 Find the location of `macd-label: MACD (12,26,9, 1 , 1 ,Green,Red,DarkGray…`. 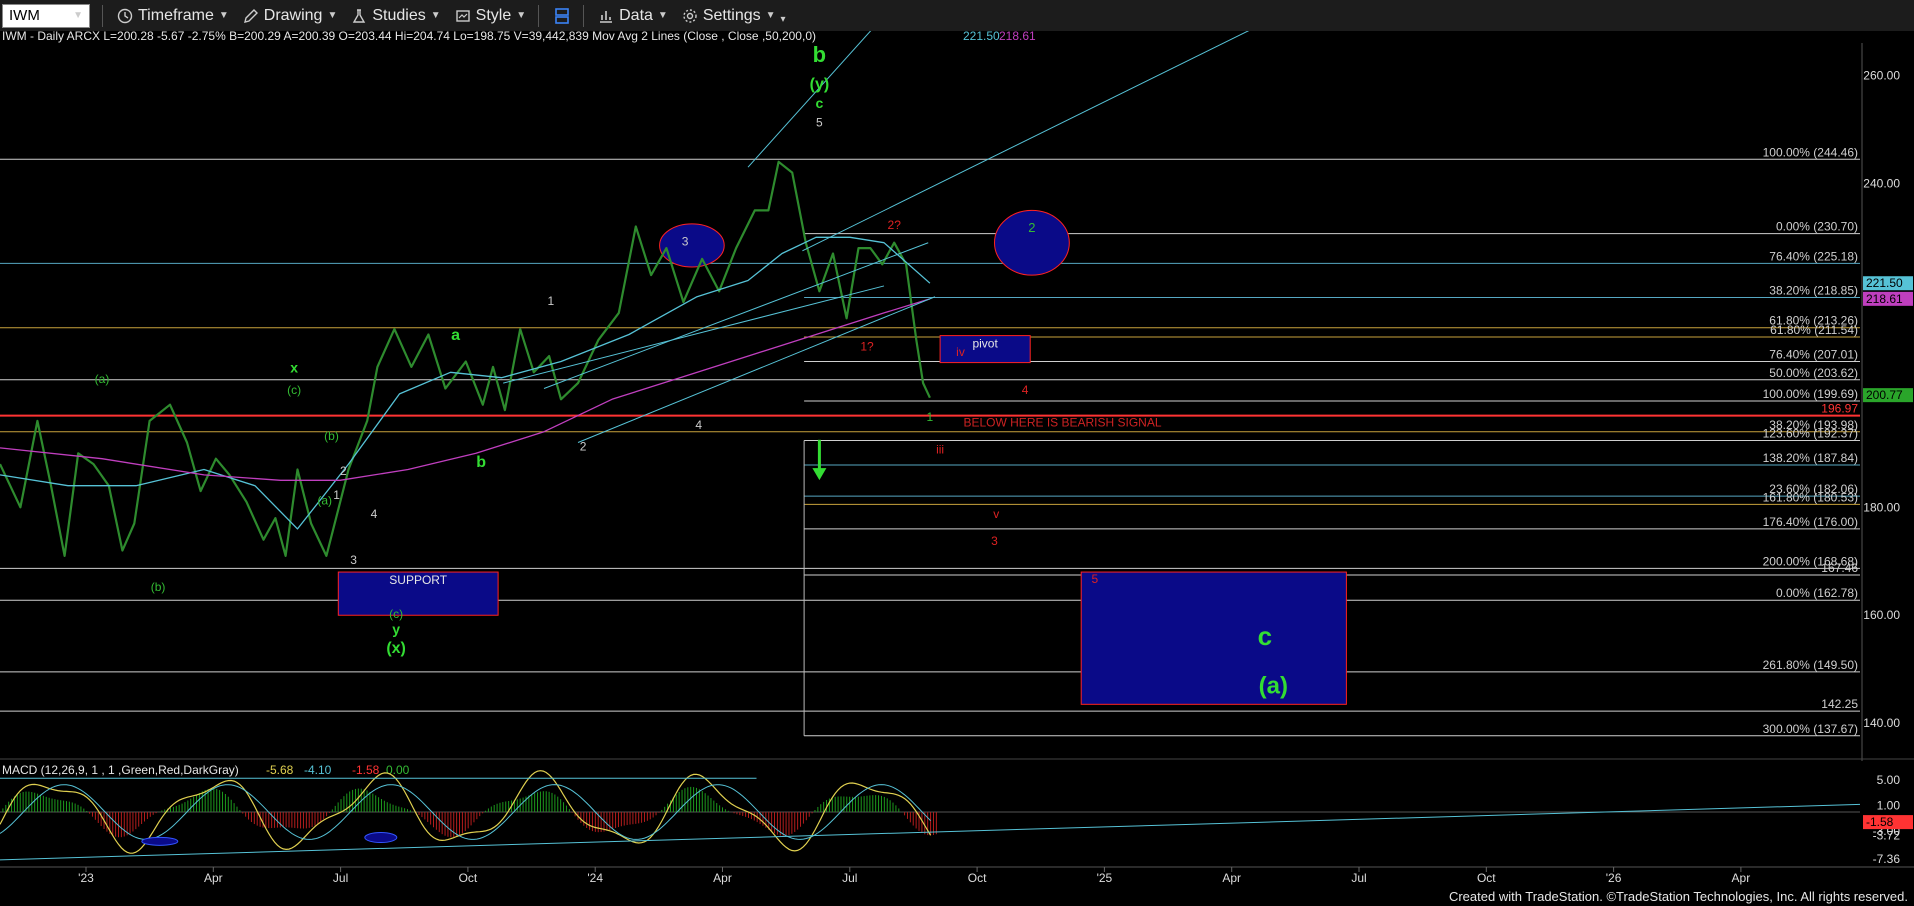

macd-label: MACD (12,26,9, 1 , 1 ,Green,Red,DarkGray… is located at coordinates (120, 770).